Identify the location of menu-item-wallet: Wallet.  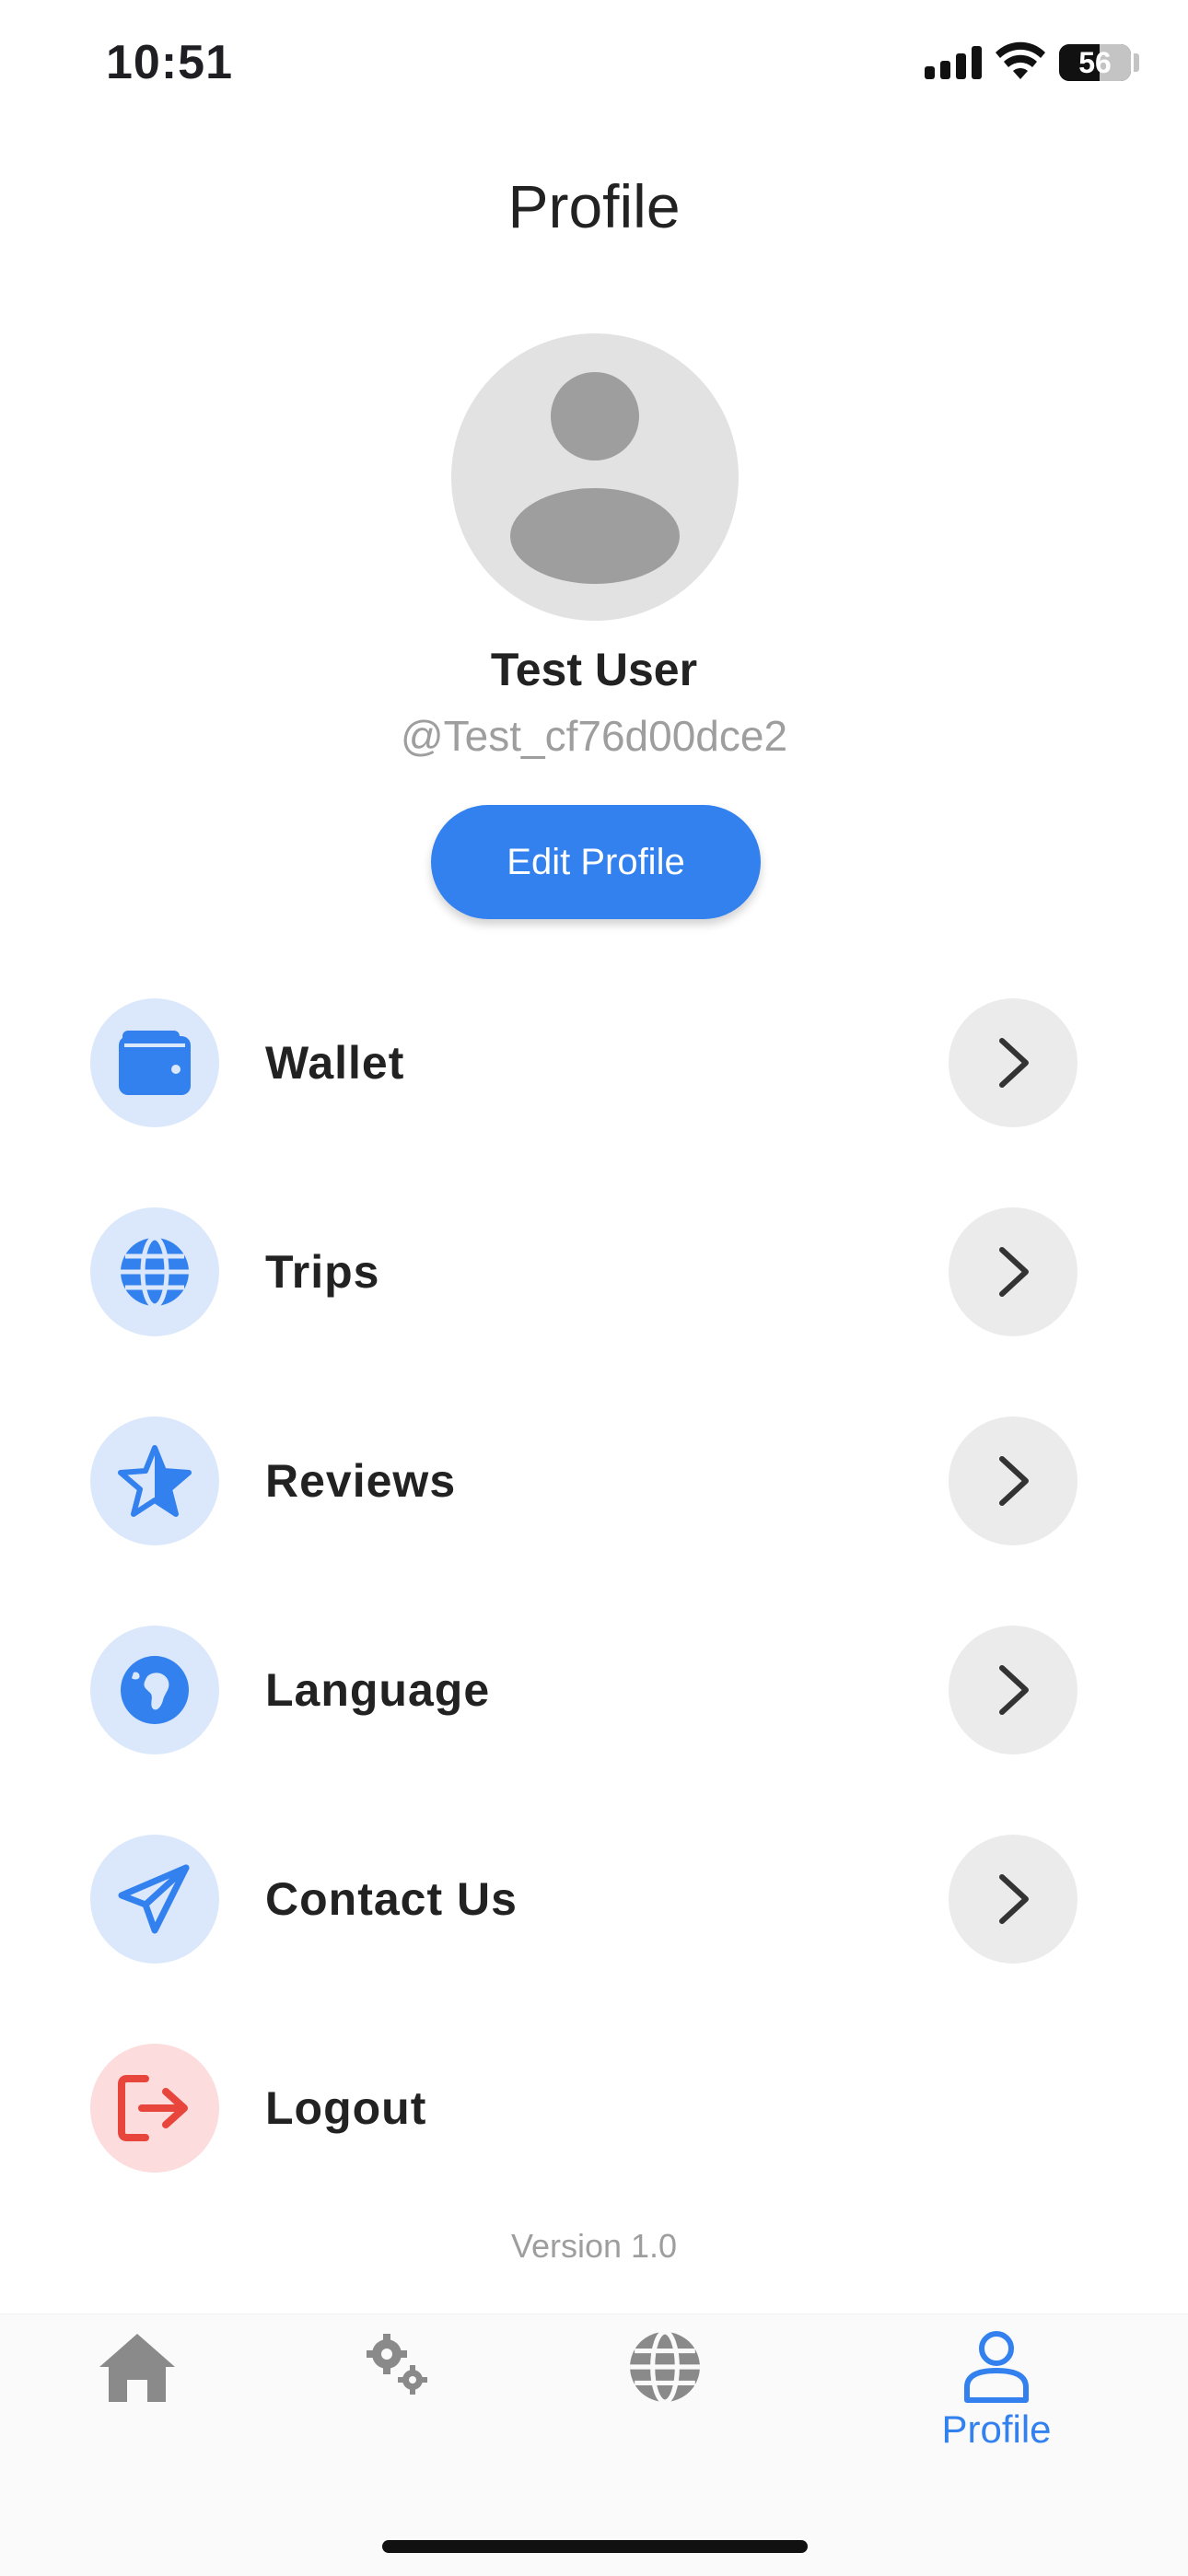
(594, 1062).